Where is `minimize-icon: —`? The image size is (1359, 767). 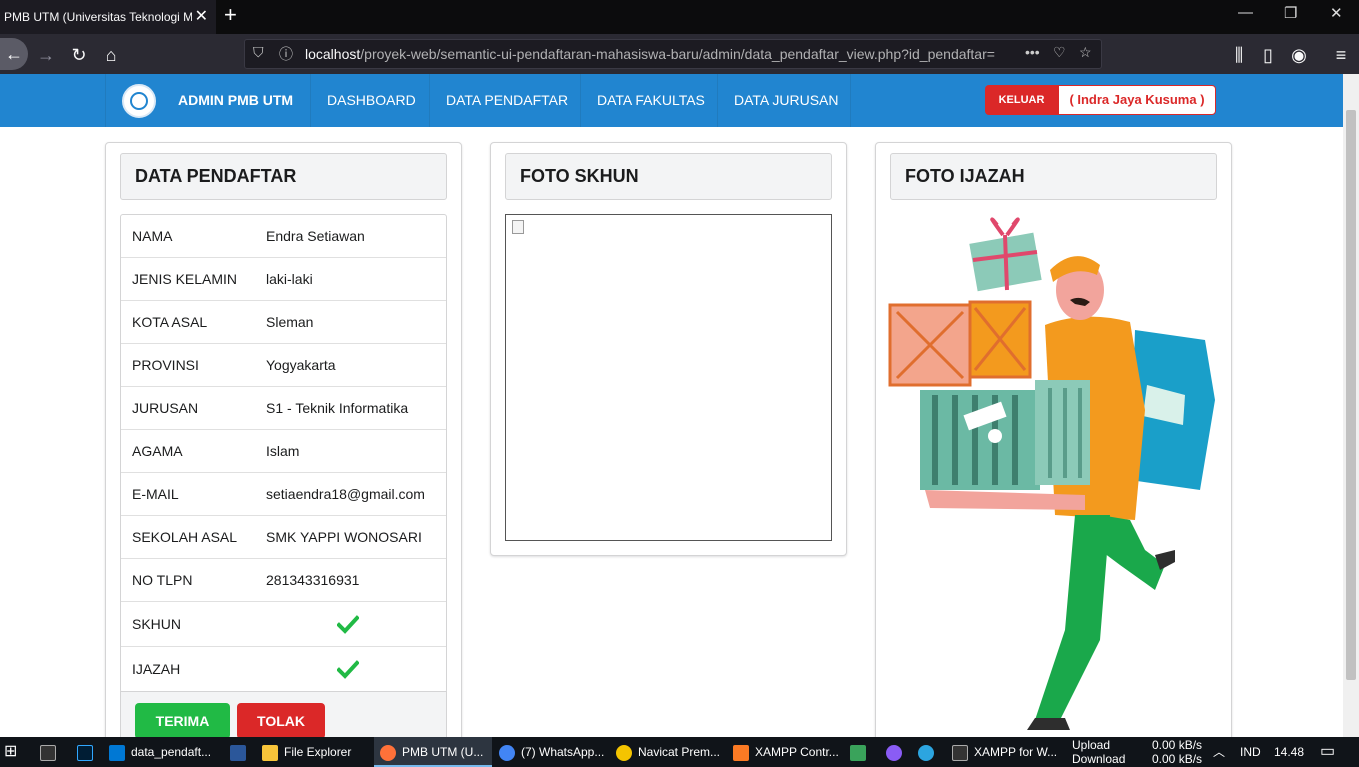
minimize-icon: — is located at coordinates (1245, 12).